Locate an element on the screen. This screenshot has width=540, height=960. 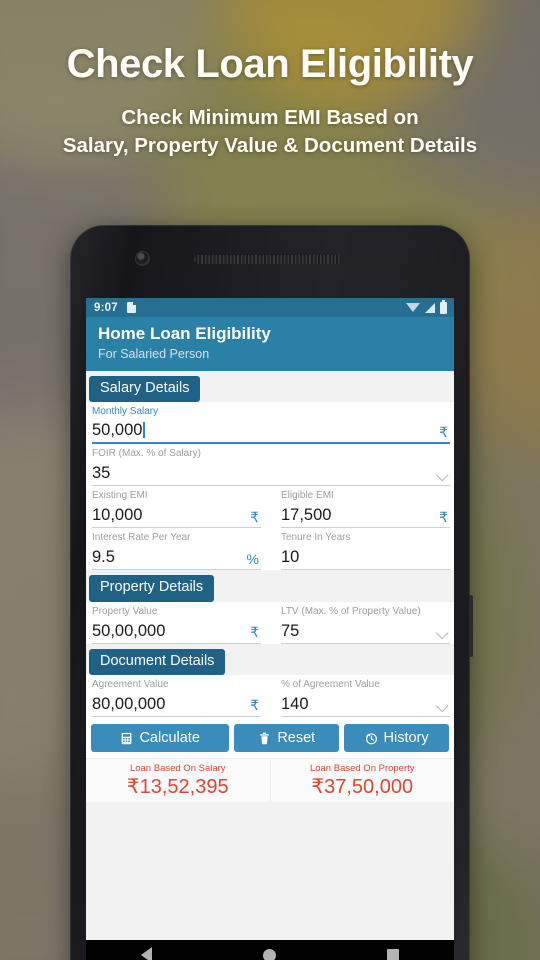
chevron-down-icon-foir is located at coordinates (442, 475).